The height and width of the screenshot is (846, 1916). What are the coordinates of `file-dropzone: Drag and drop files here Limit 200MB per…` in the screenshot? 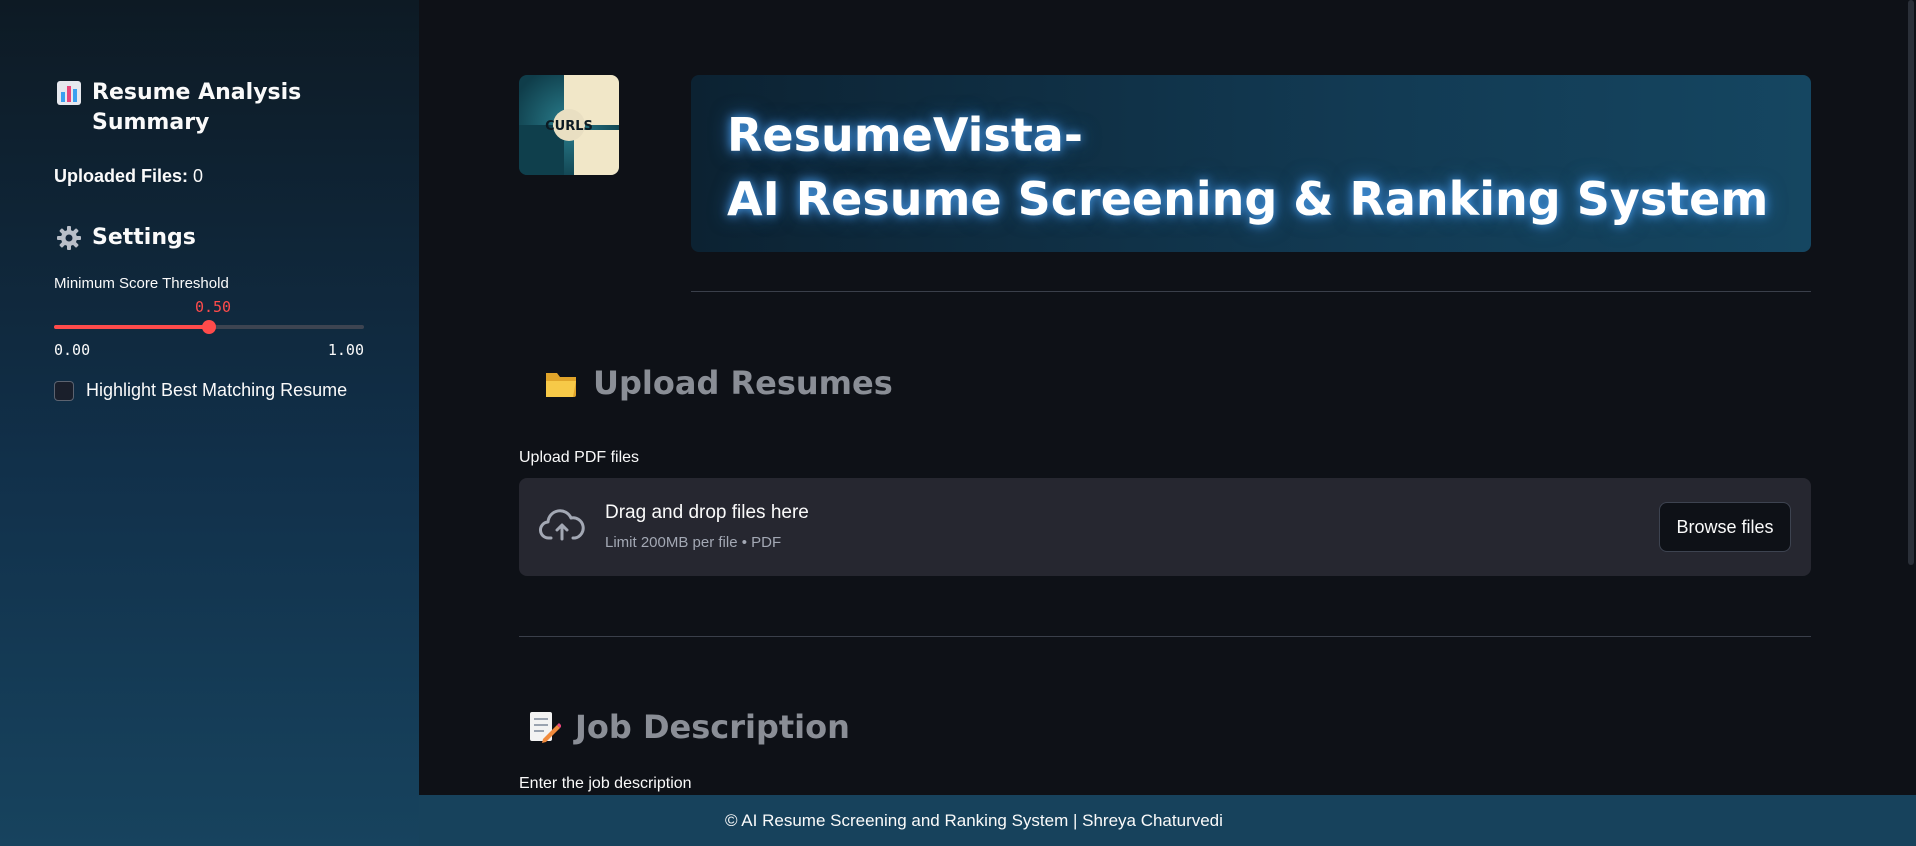 It's located at (1165, 527).